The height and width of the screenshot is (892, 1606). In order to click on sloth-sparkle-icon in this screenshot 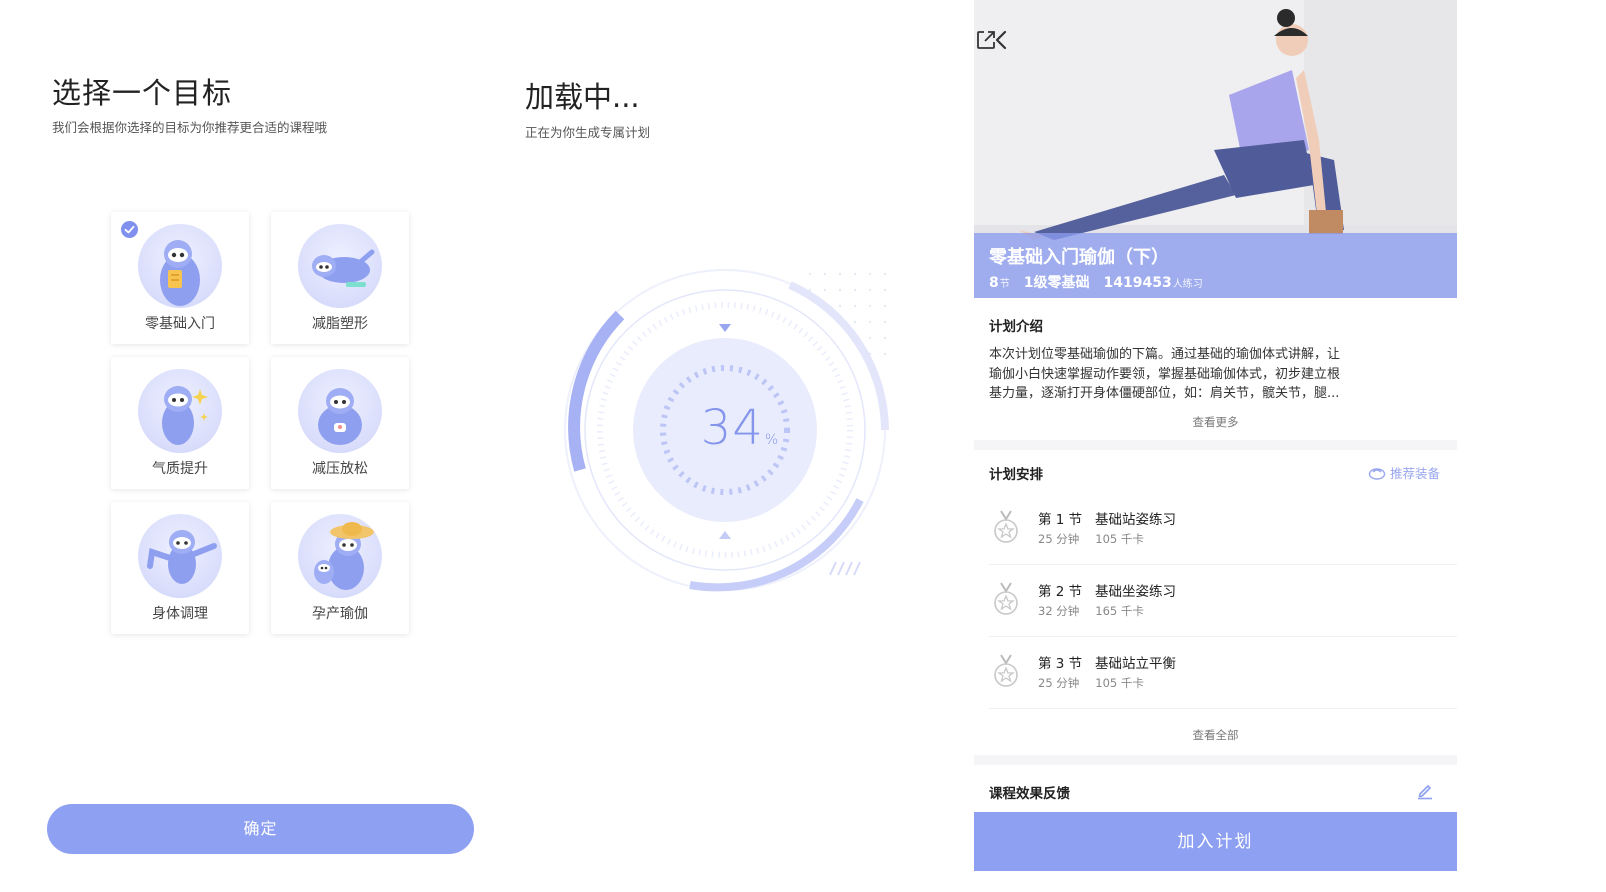, I will do `click(180, 411)`.